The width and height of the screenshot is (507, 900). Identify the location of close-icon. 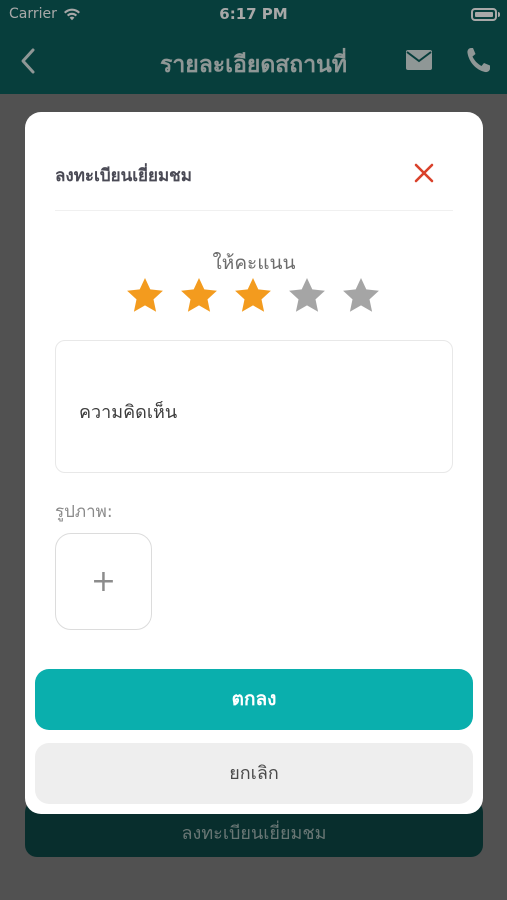
(424, 173).